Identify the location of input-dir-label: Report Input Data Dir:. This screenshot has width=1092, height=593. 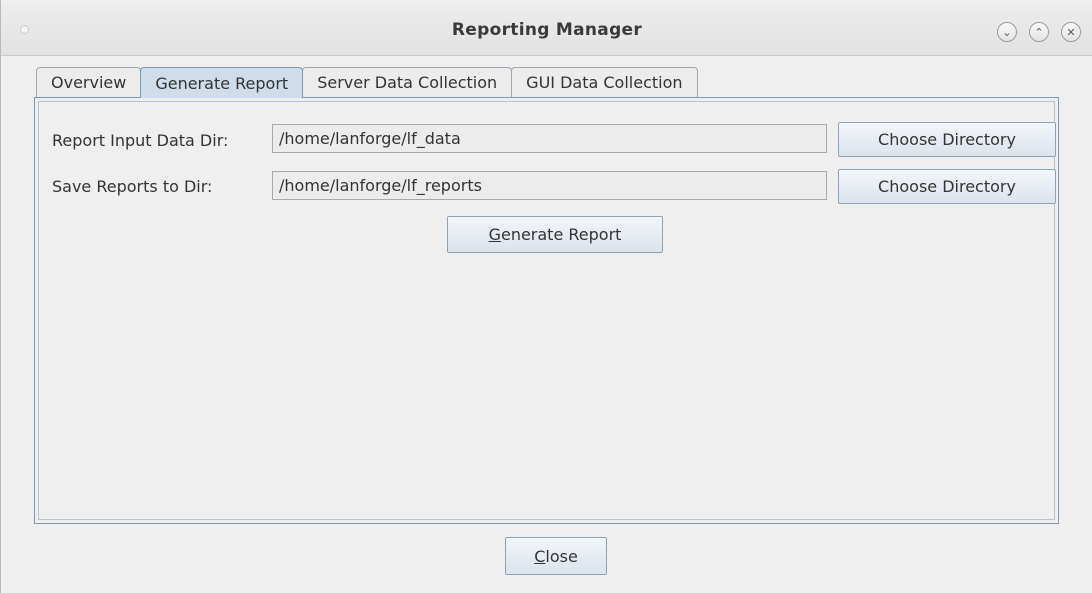
(140, 140).